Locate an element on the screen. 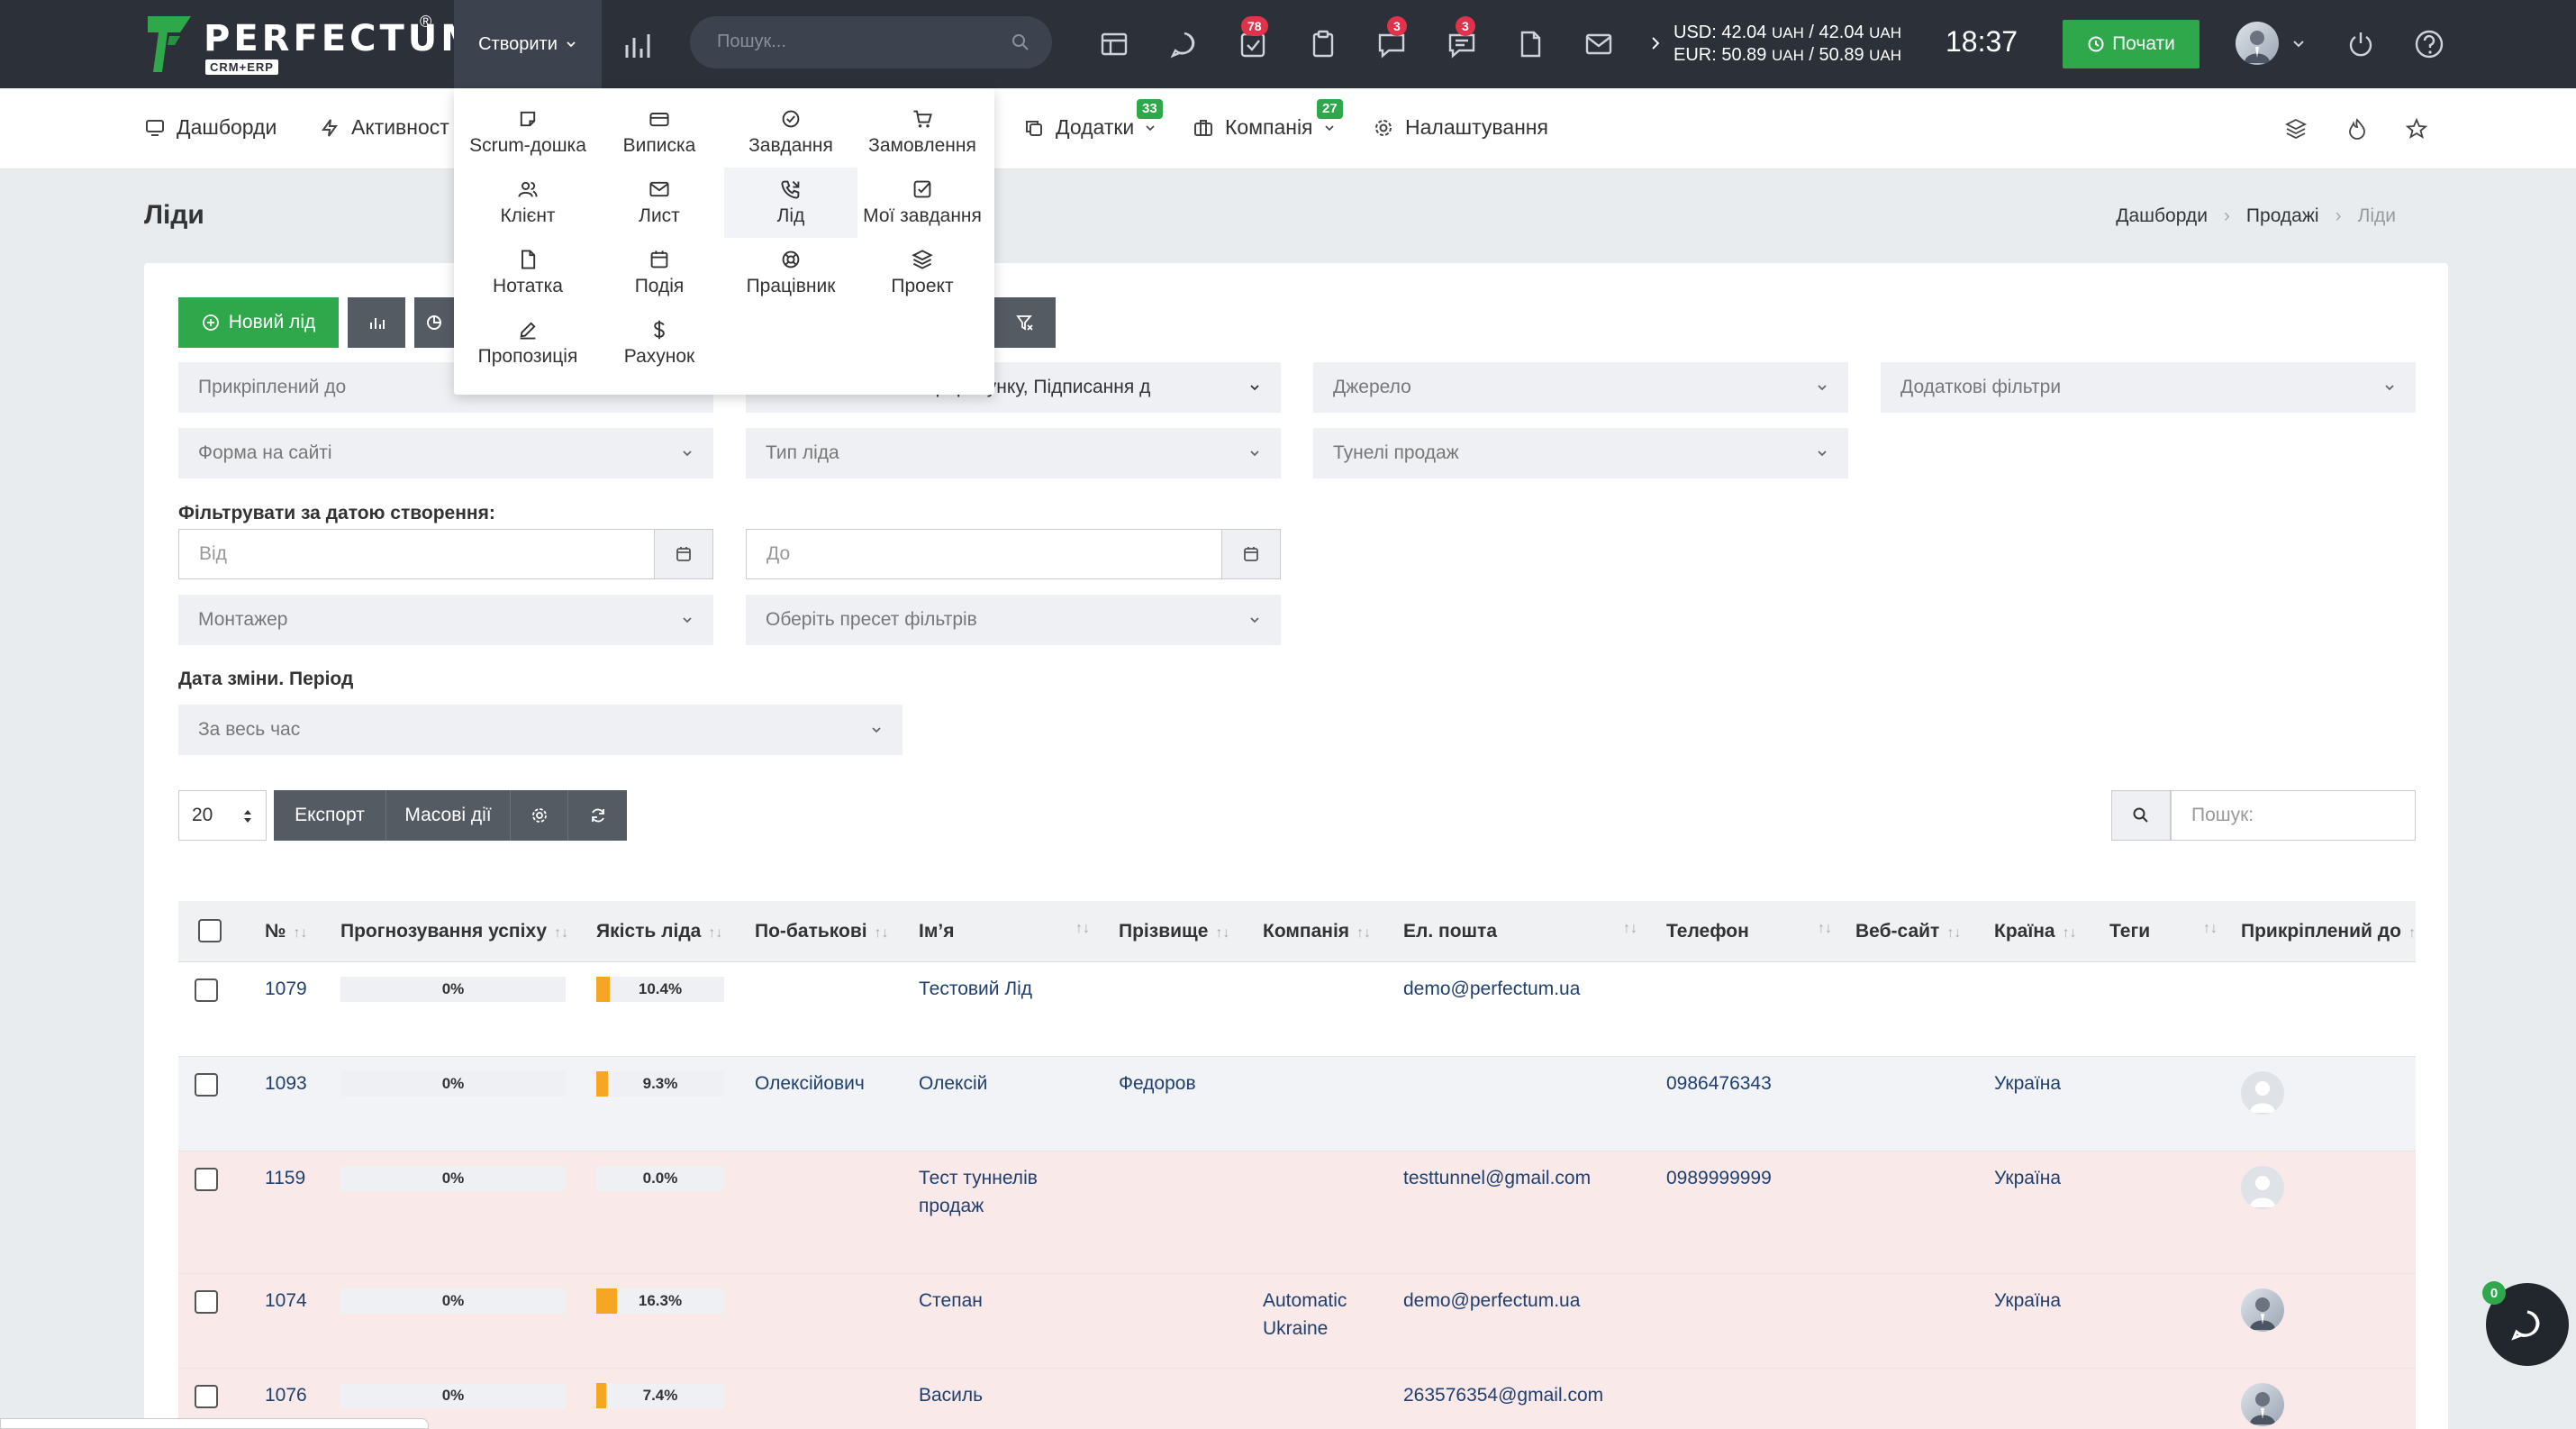  period-select: За весь час is located at coordinates (540, 730).